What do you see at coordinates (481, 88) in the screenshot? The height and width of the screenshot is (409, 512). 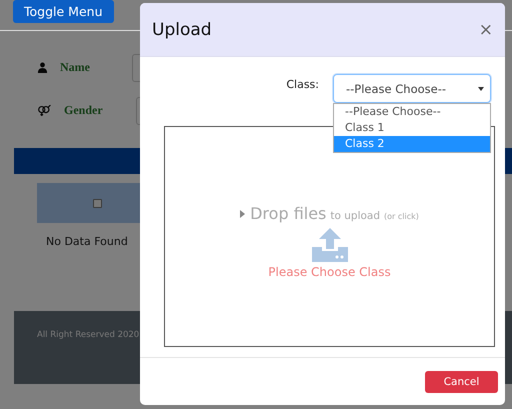 I see `caret-icon` at bounding box center [481, 88].